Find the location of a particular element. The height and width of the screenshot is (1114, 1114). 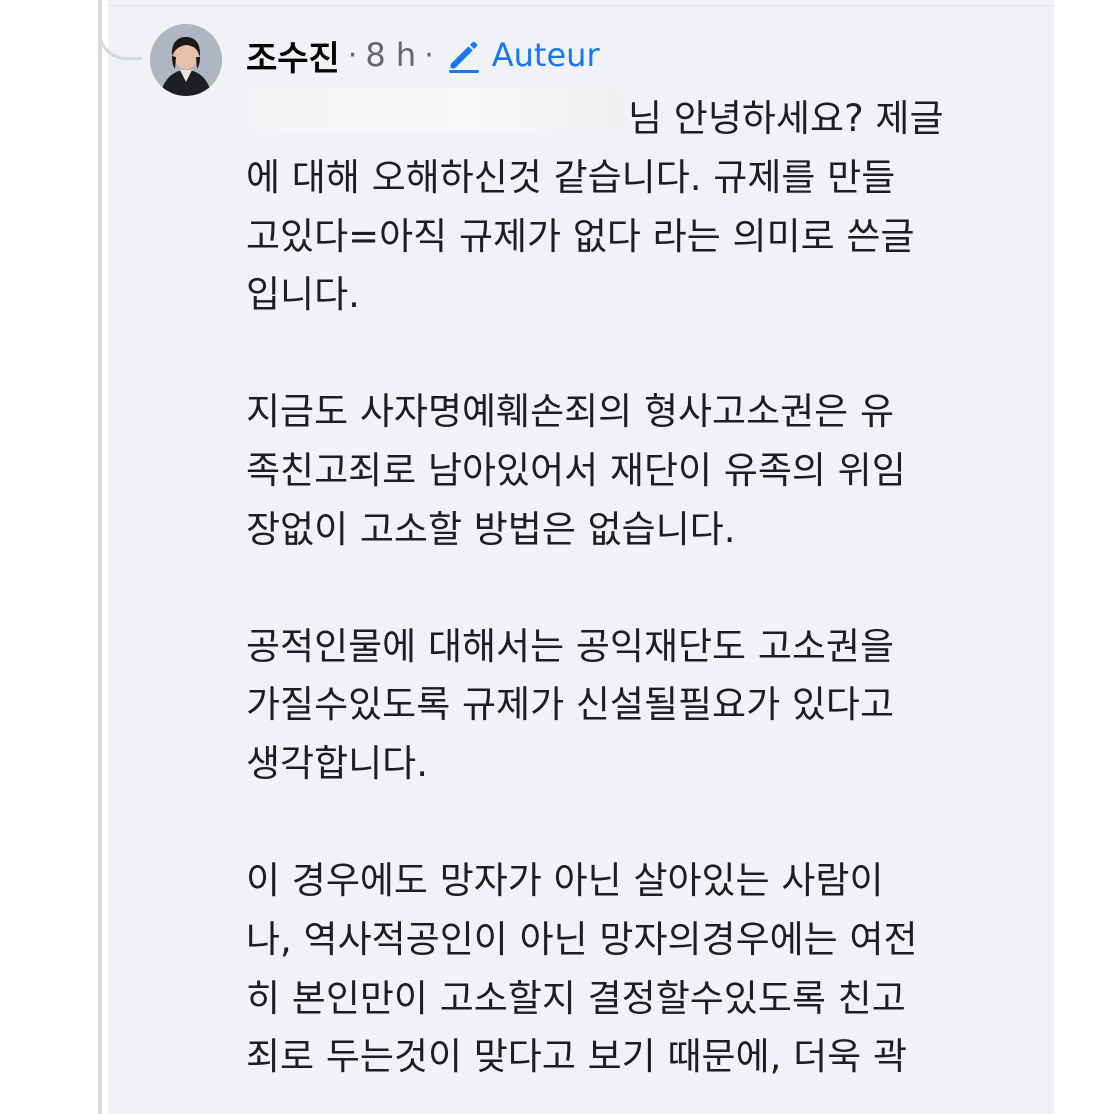

comment-line: 에 대해 오해하신것 같습니다. 규제를 만들 is located at coordinates (571, 177).